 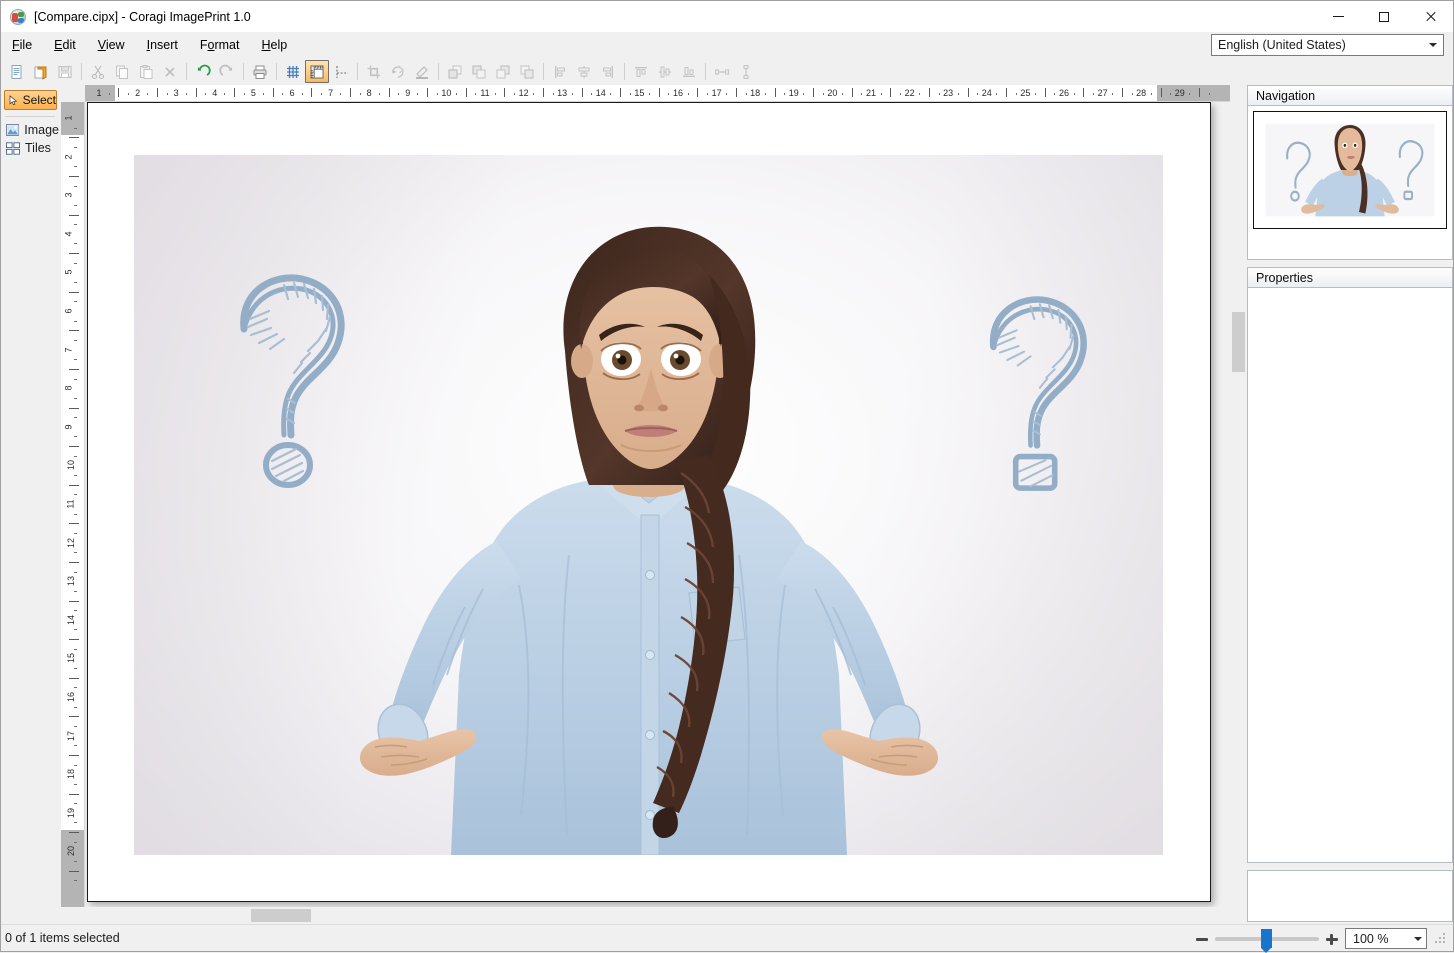 I want to click on align-middle-button, so click(x=665, y=71).